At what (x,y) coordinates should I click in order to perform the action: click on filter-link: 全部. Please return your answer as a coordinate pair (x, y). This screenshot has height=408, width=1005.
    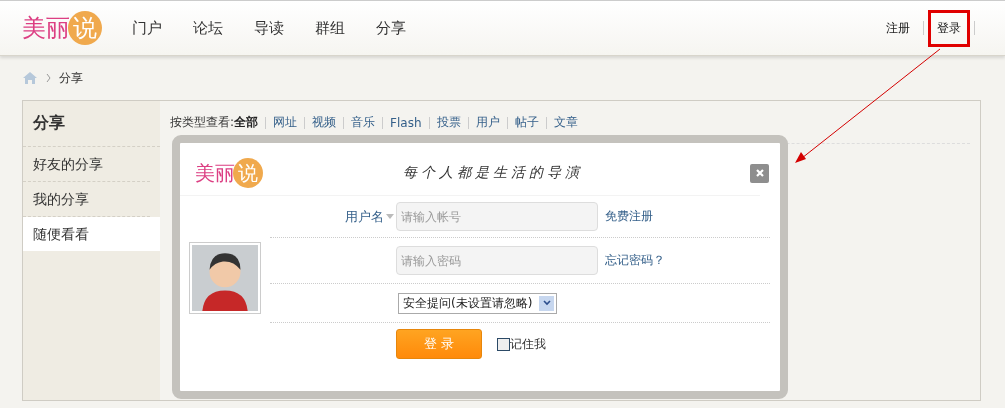
    Looking at the image, I should click on (250, 122).